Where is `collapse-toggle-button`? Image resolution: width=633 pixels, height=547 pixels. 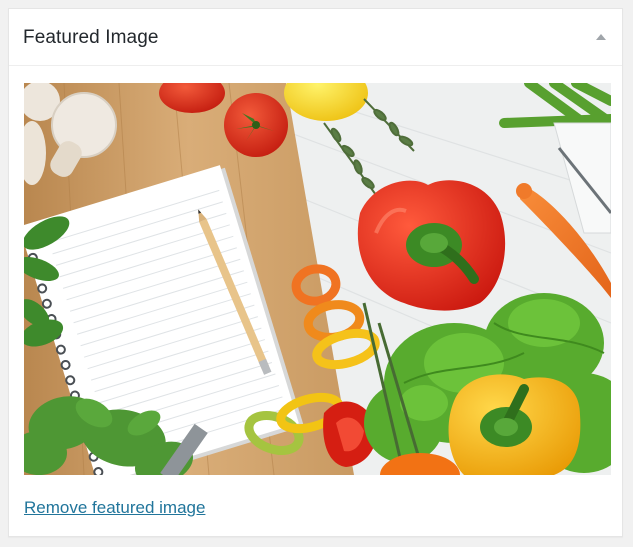
collapse-toggle-button is located at coordinates (601, 36).